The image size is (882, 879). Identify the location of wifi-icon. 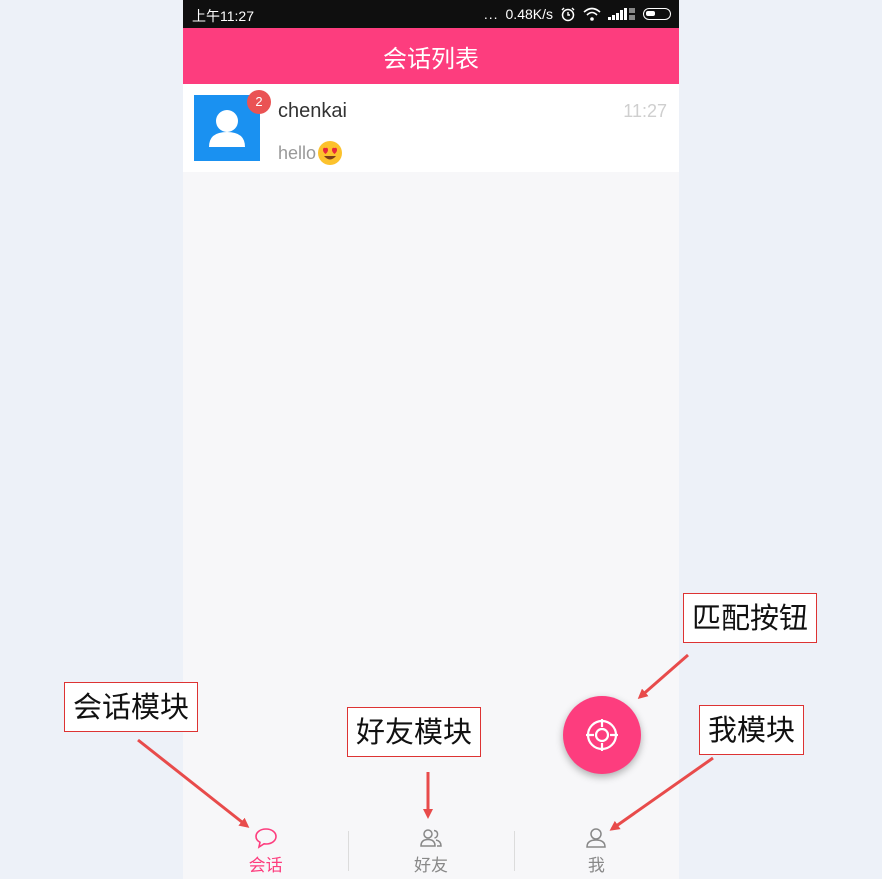
(592, 14).